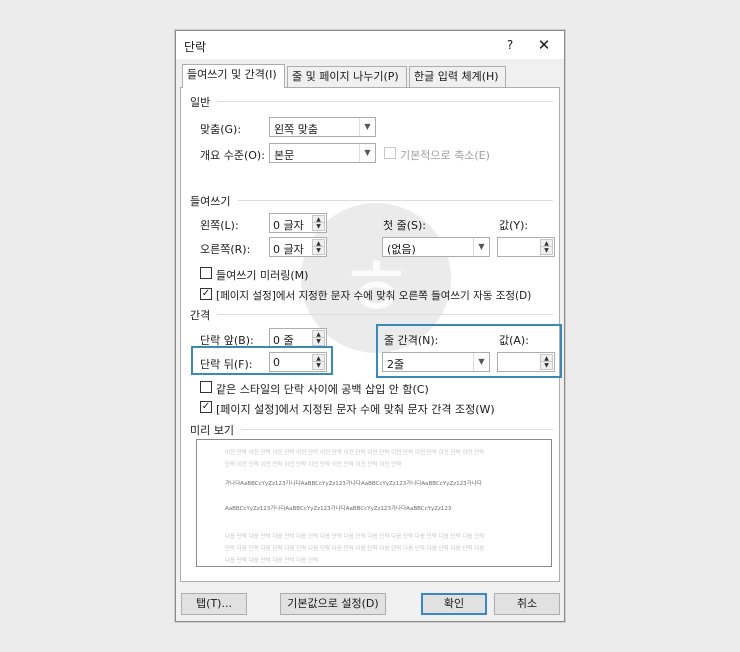 This screenshot has height=652, width=740. I want to click on indent-right-input: 0 글자 ▲ ▼, so click(298, 247).